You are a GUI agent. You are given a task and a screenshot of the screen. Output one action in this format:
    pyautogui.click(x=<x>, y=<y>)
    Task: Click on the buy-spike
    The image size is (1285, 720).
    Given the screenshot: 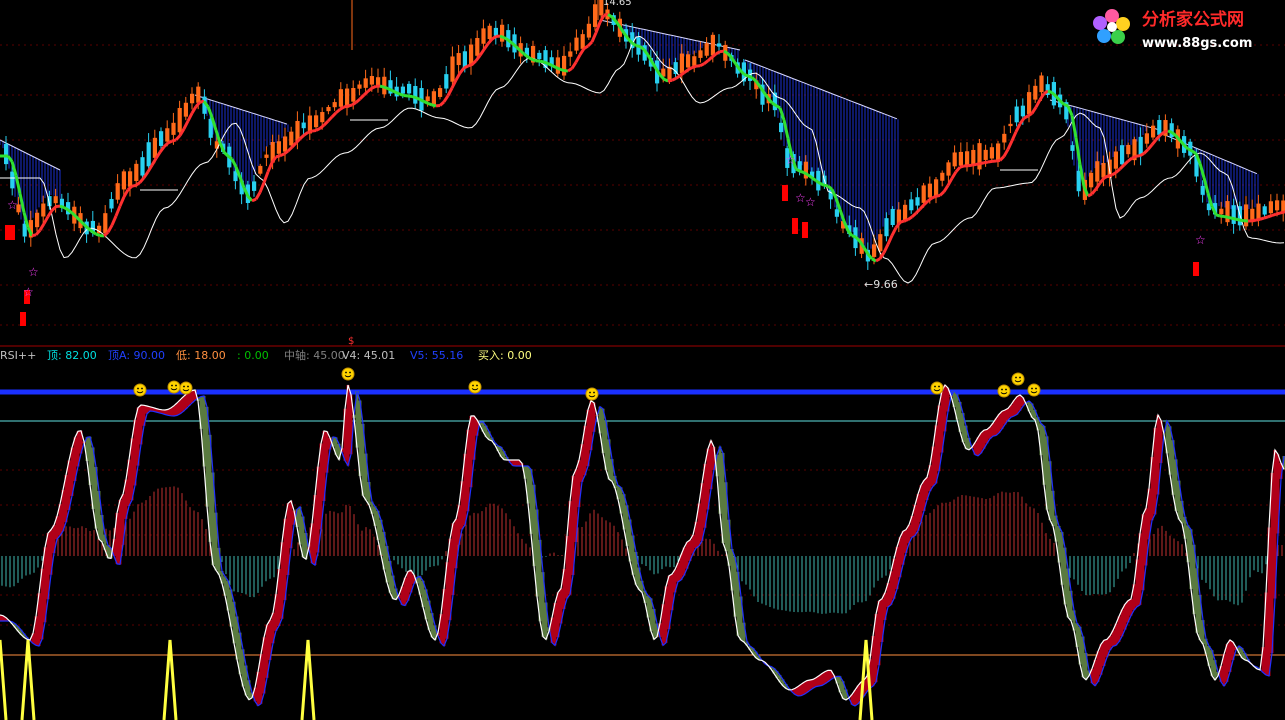 What is the action you would take?
    pyautogui.click(x=28, y=679)
    